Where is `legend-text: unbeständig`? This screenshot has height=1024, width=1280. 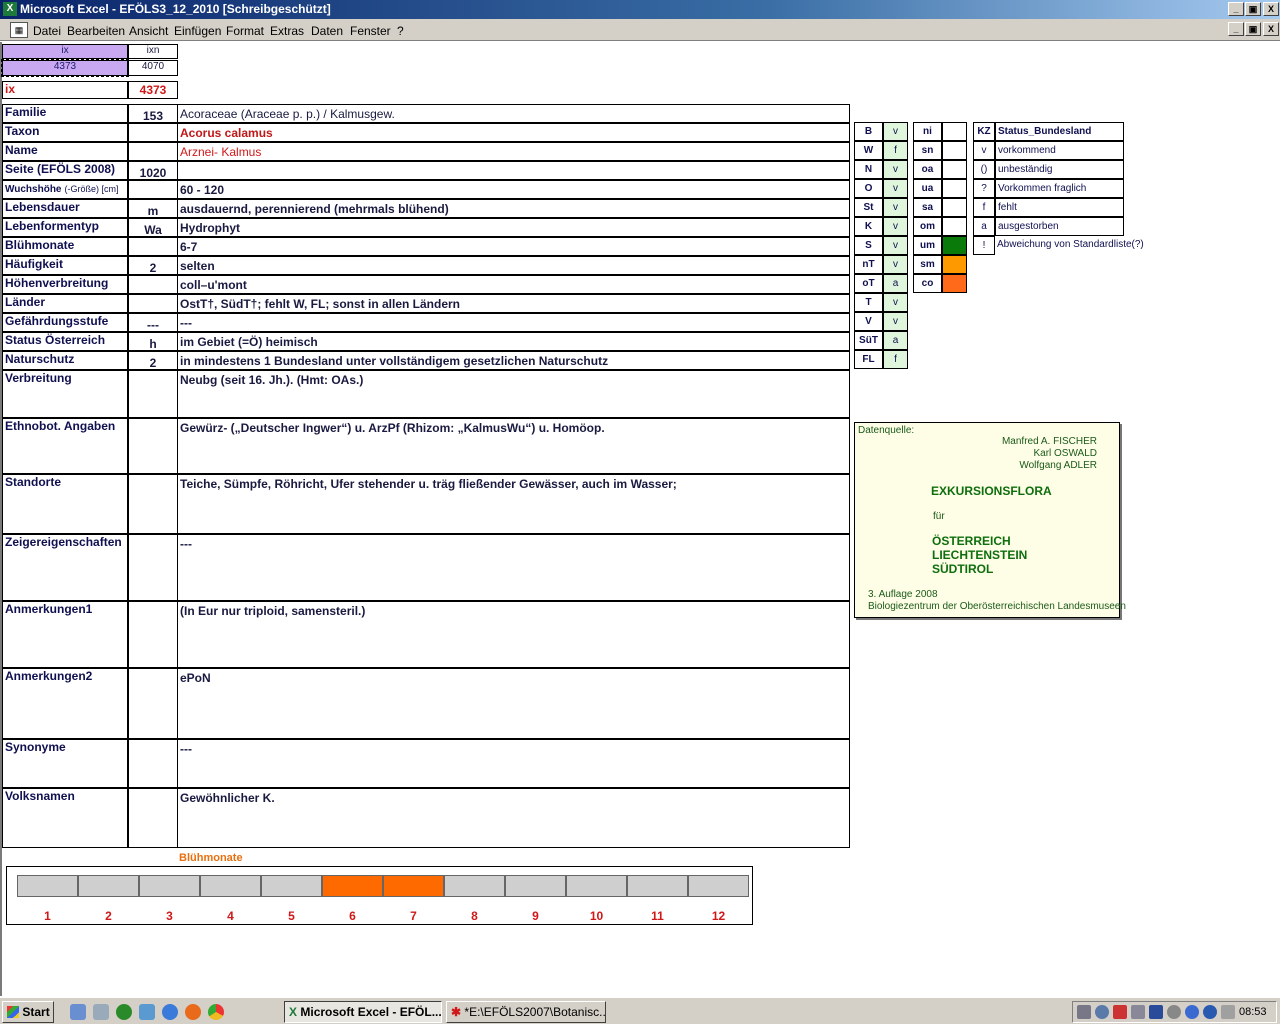
legend-text: unbeständig is located at coordinates (1059, 169).